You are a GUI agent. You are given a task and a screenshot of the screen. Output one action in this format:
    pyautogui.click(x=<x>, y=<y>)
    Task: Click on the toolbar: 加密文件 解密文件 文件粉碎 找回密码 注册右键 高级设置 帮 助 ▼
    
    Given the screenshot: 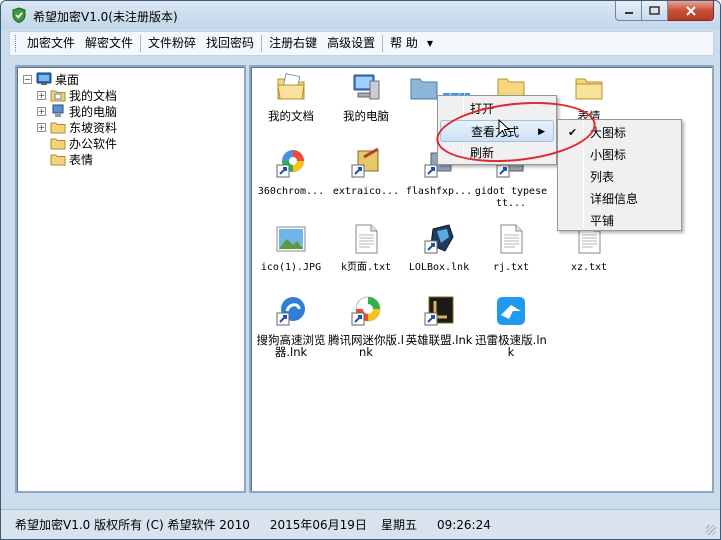 What is the action you would take?
    pyautogui.click(x=361, y=43)
    